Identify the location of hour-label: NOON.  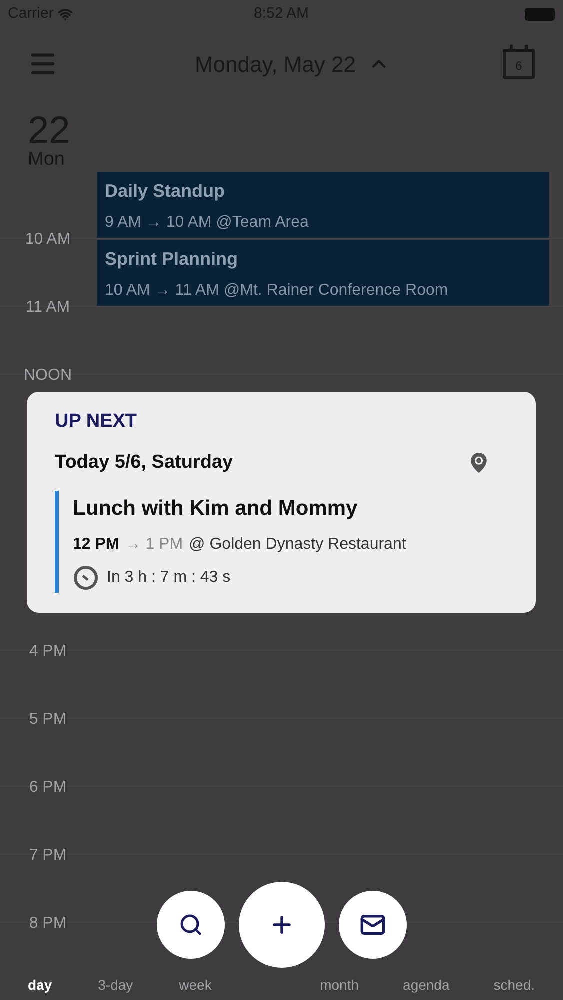
(48, 376).